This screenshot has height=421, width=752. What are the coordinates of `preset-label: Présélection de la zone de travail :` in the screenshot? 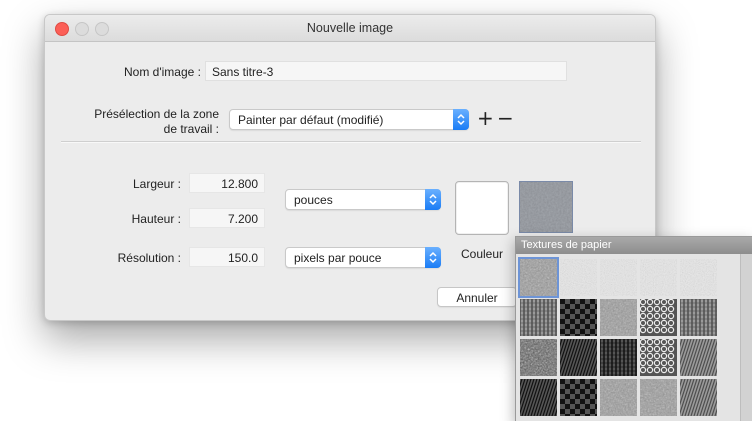 It's located at (134, 122).